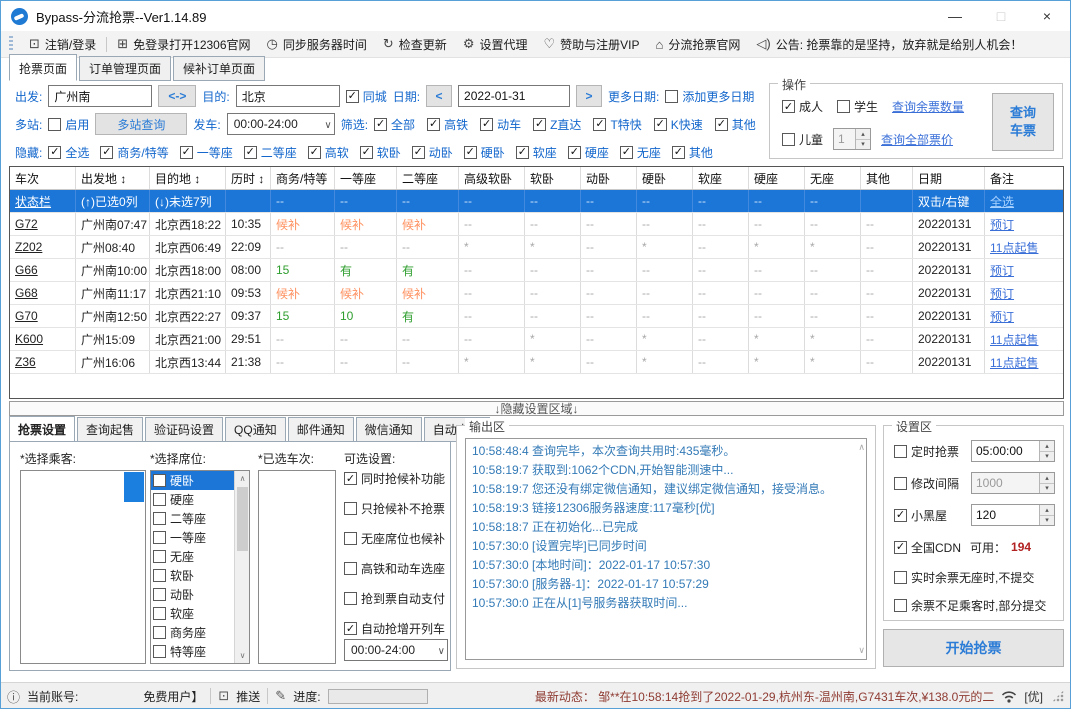 This screenshot has height=709, width=1071. What do you see at coordinates (678, 152) in the screenshot?
I see `hide-col-11-box` at bounding box center [678, 152].